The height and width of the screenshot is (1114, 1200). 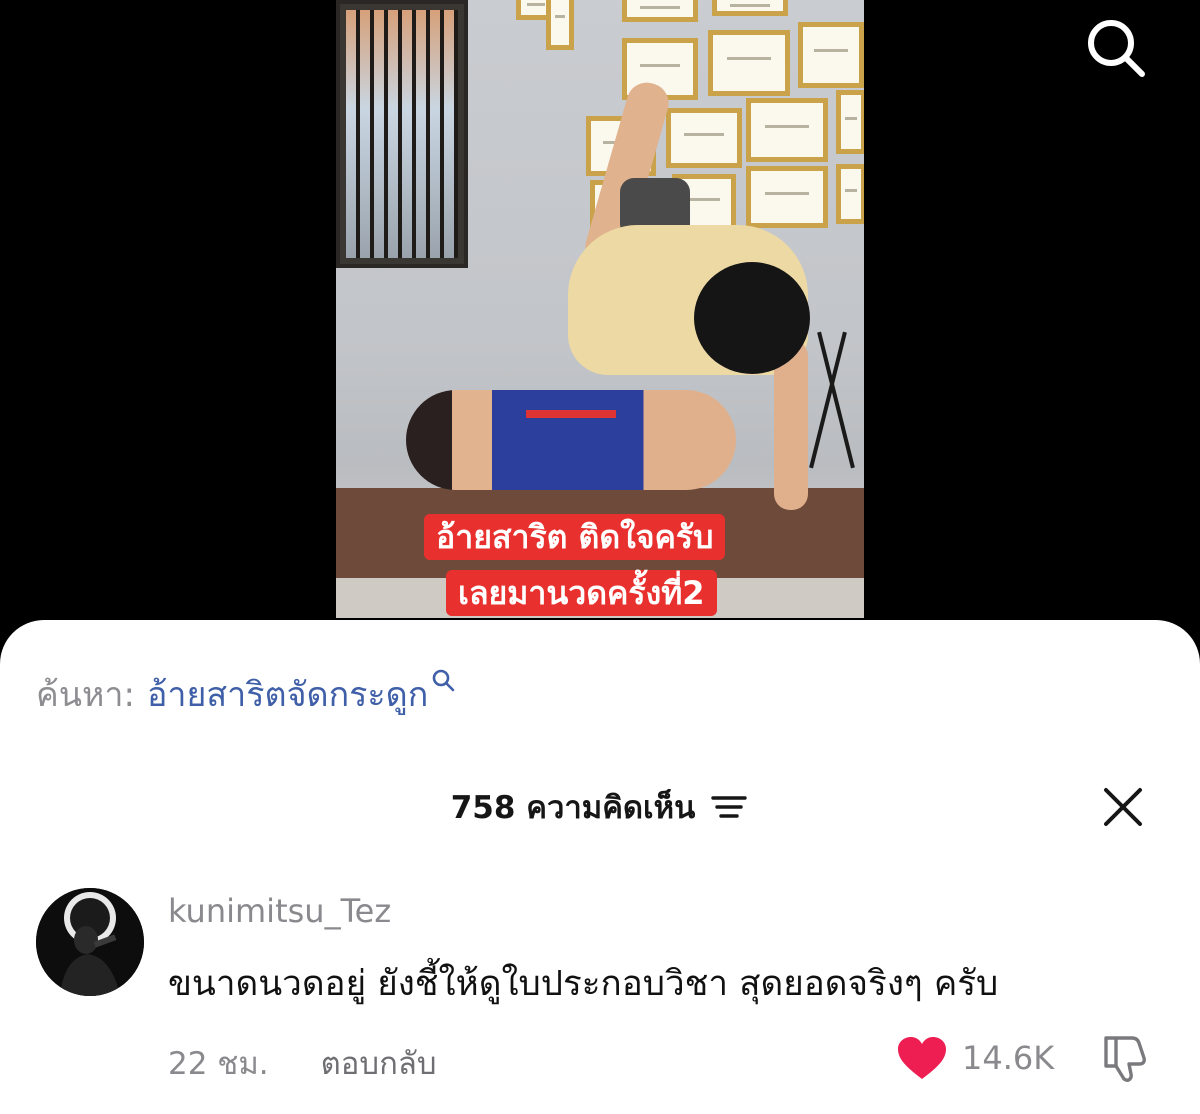 What do you see at coordinates (752, 318) in the screenshot?
I see `head-image` at bounding box center [752, 318].